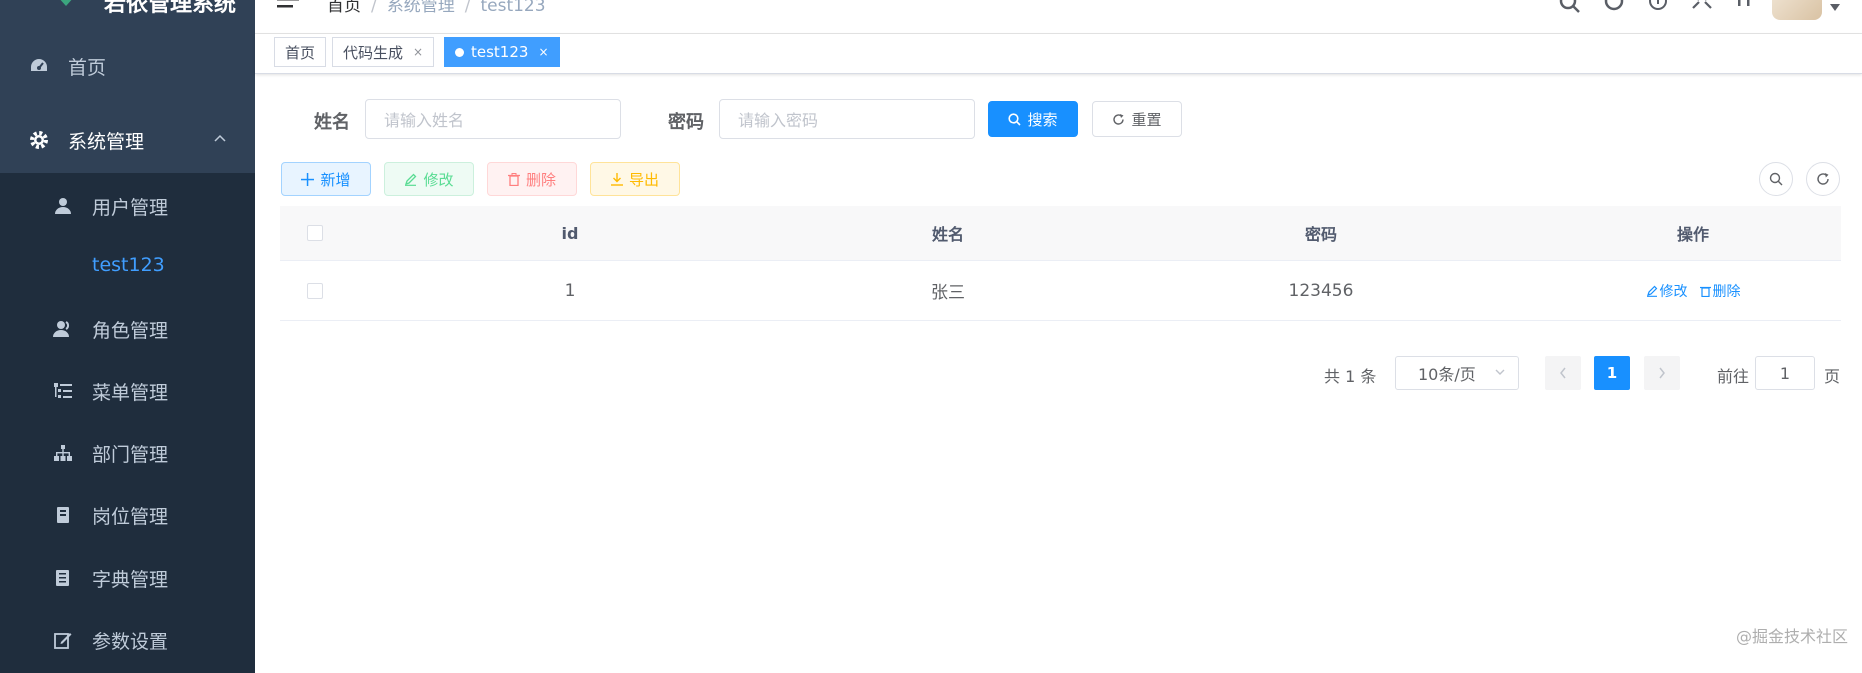  Describe the element at coordinates (1832, 376) in the screenshot. I see `page-suffix: 页` at that location.